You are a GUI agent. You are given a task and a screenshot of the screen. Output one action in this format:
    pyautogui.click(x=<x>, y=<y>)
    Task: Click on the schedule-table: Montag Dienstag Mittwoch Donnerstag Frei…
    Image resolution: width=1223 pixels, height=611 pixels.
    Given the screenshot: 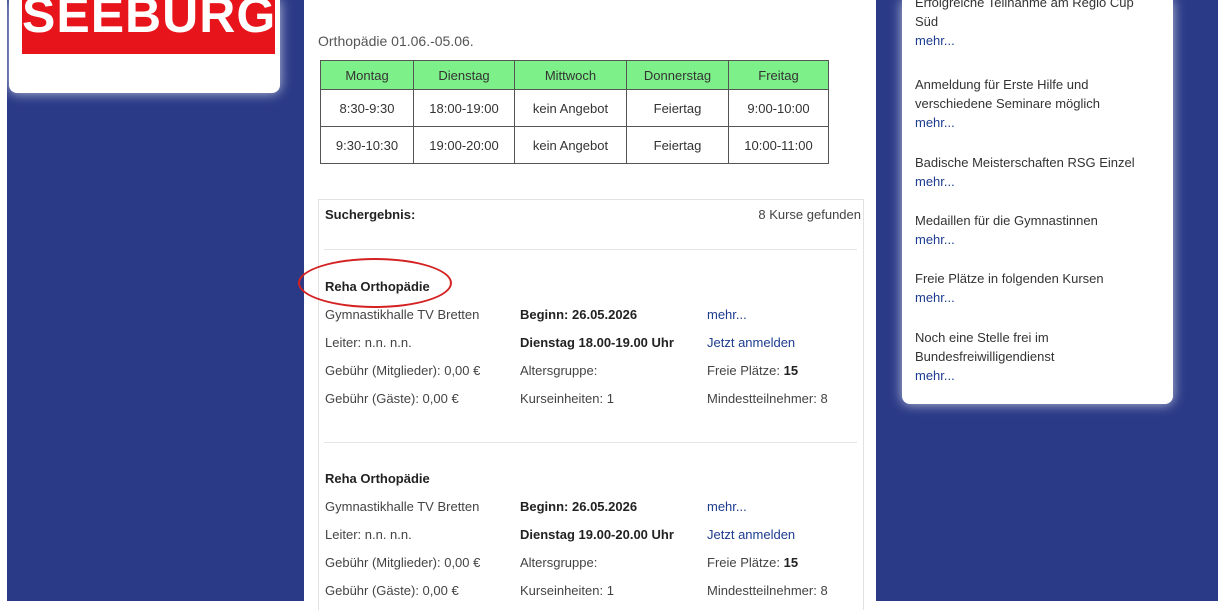 What is the action you would take?
    pyautogui.click(x=574, y=112)
    